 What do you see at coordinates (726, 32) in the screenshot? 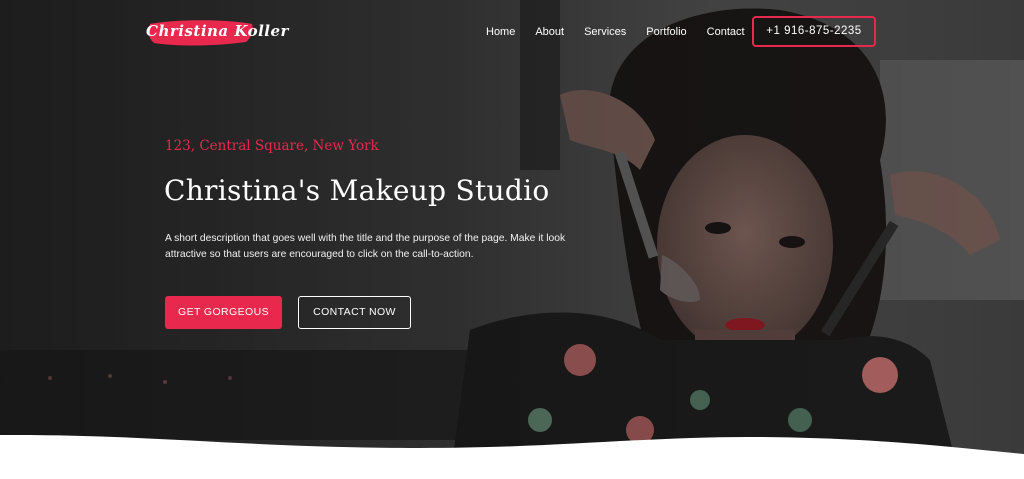
I see `nav-contact-link: Contact` at bounding box center [726, 32].